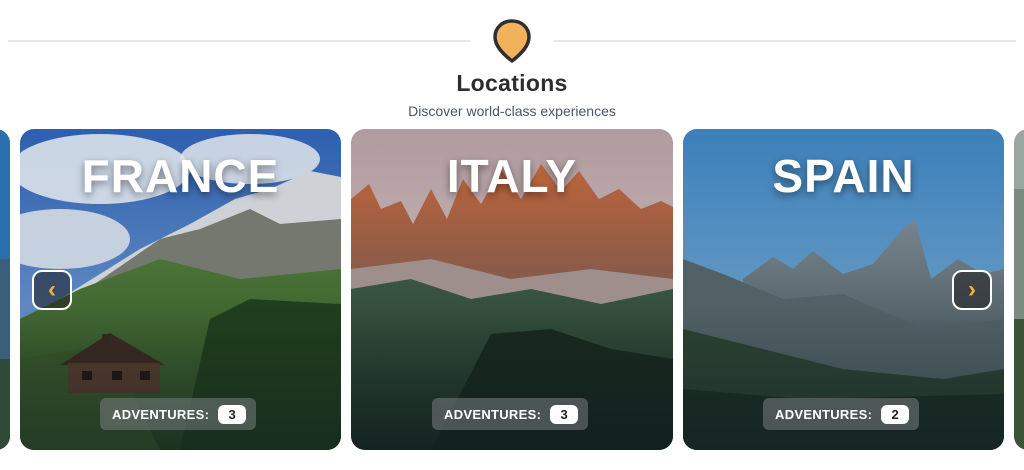 The width and height of the screenshot is (1024, 470). Describe the element at coordinates (895, 414) in the screenshot. I see `adventures-count: 2` at that location.